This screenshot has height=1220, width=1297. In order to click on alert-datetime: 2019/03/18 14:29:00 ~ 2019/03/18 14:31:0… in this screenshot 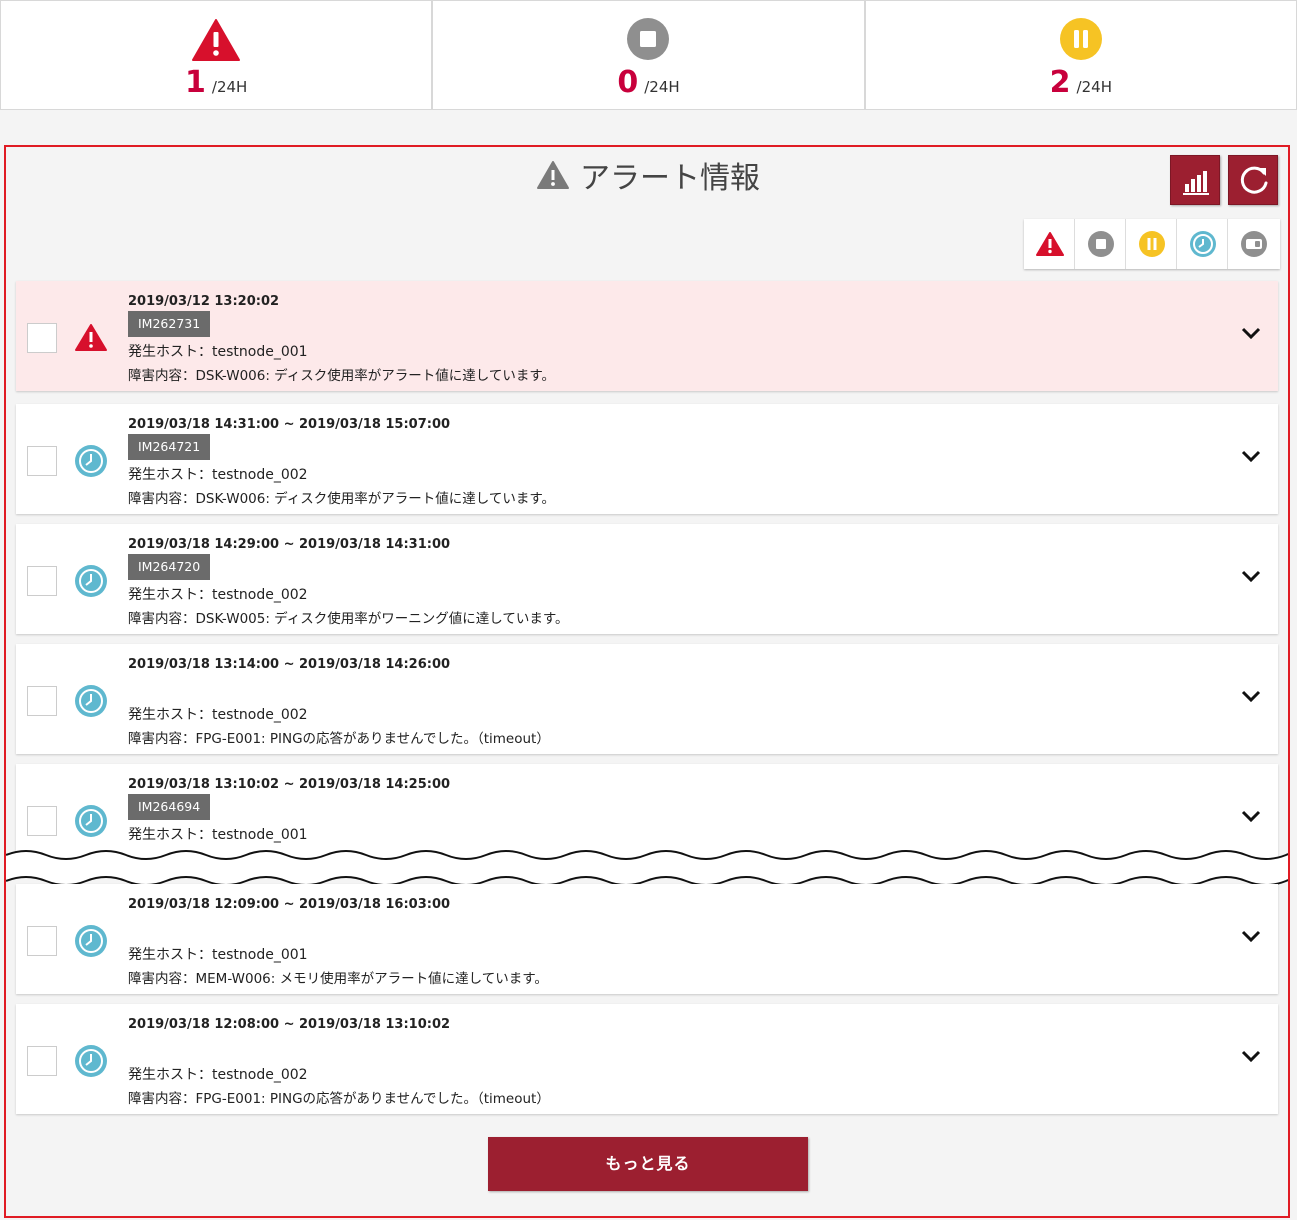, I will do `click(289, 544)`.